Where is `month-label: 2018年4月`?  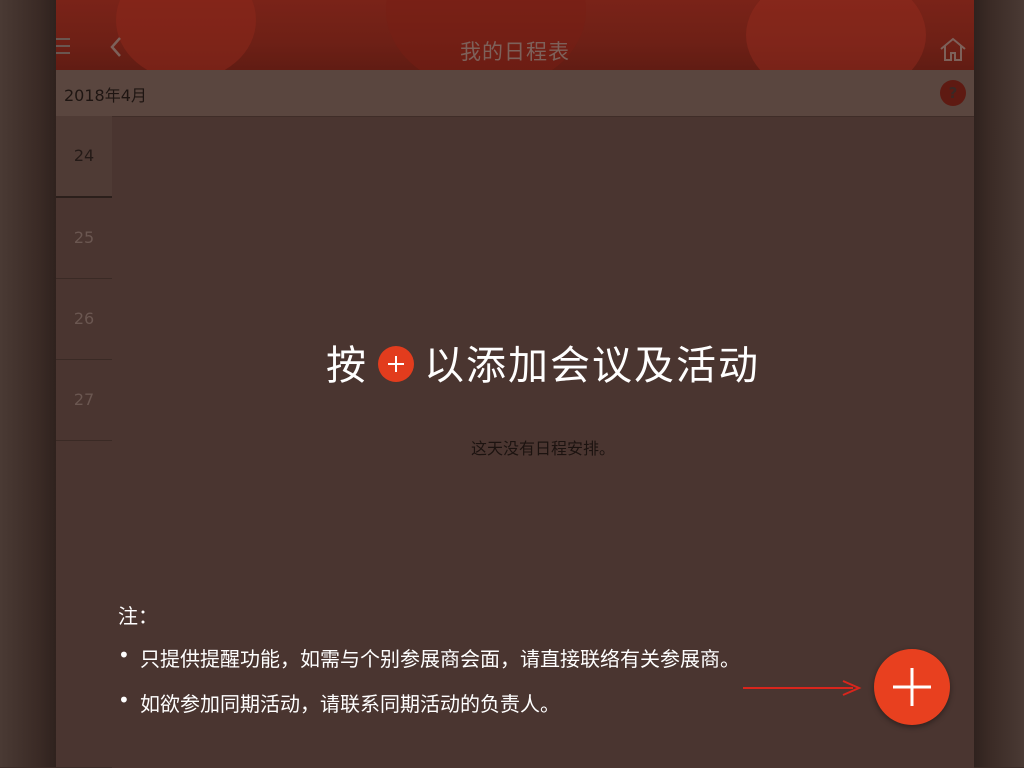
month-label: 2018年4月 is located at coordinates (105, 95).